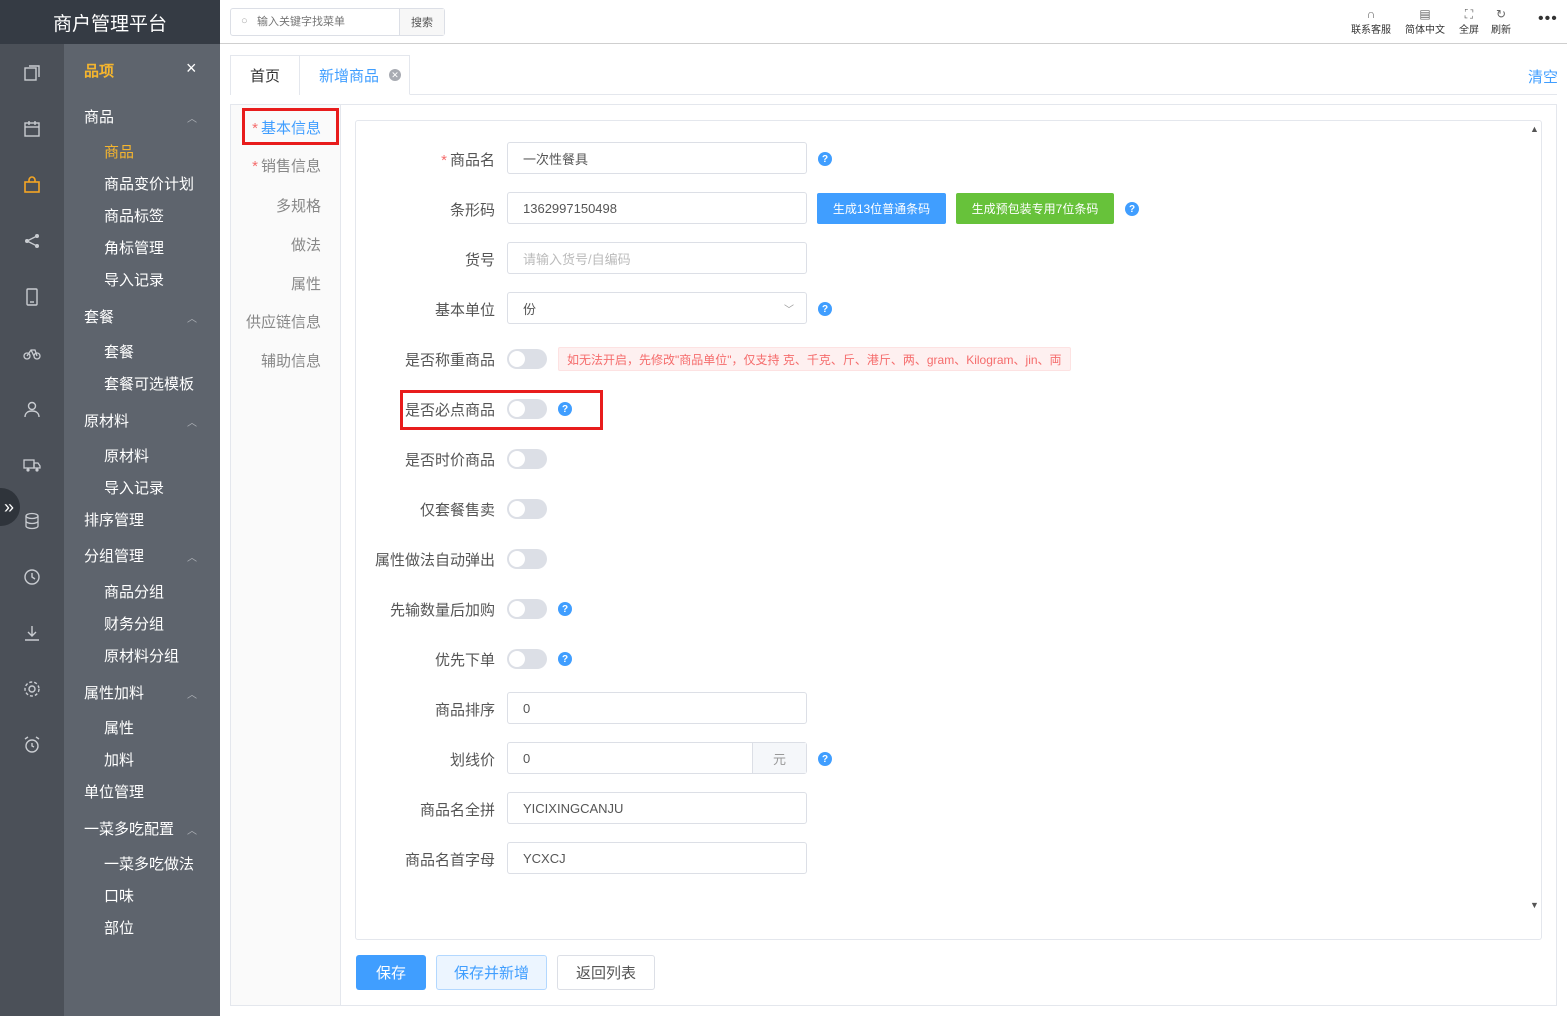  What do you see at coordinates (134, 487) in the screenshot?
I see `menu-item-material-import: 导入记录` at bounding box center [134, 487].